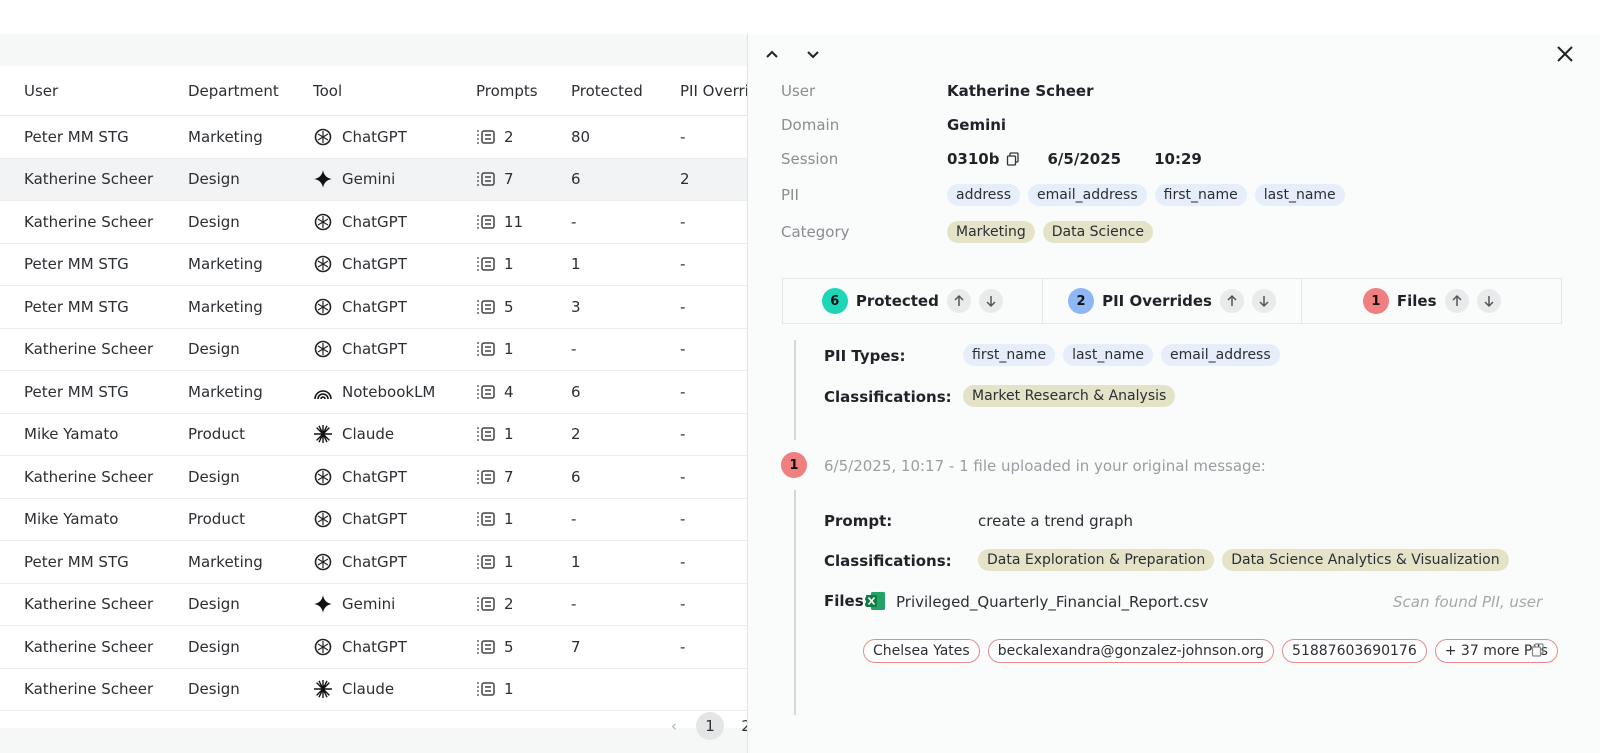 The image size is (1600, 753). What do you see at coordinates (1565, 54) in the screenshot?
I see `close-icon` at bounding box center [1565, 54].